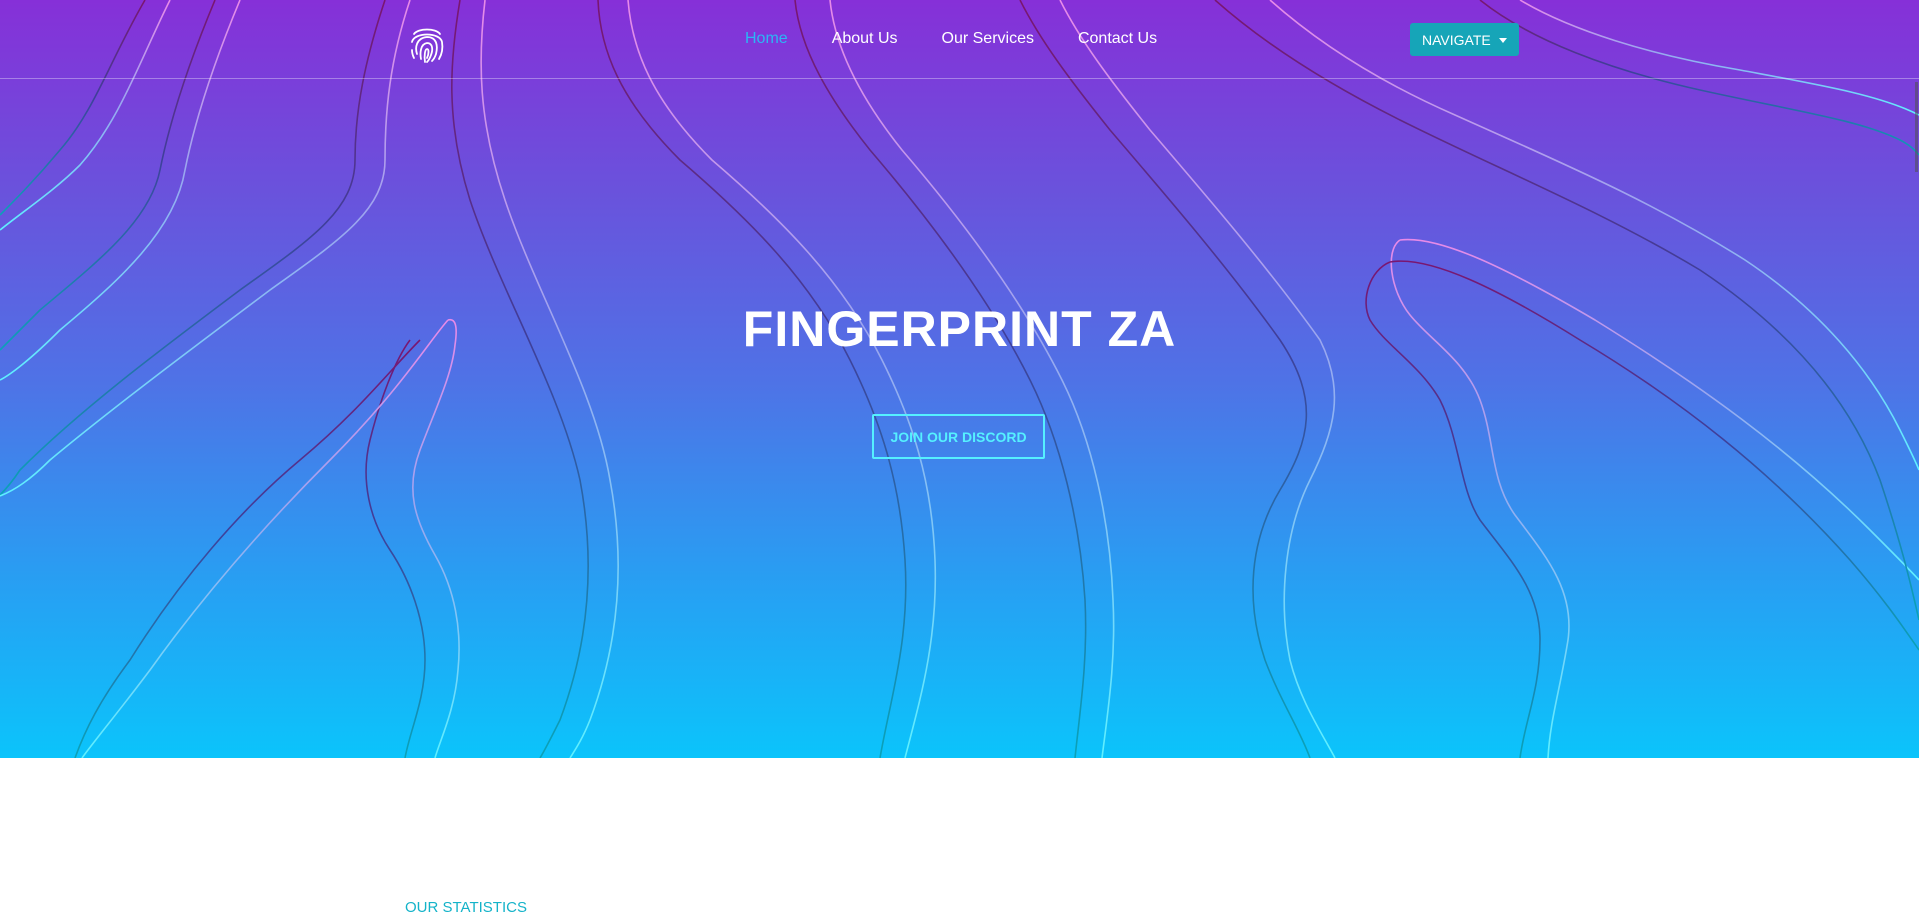  I want to click on hero-title: FINGERPRINT ZA, so click(959, 329).